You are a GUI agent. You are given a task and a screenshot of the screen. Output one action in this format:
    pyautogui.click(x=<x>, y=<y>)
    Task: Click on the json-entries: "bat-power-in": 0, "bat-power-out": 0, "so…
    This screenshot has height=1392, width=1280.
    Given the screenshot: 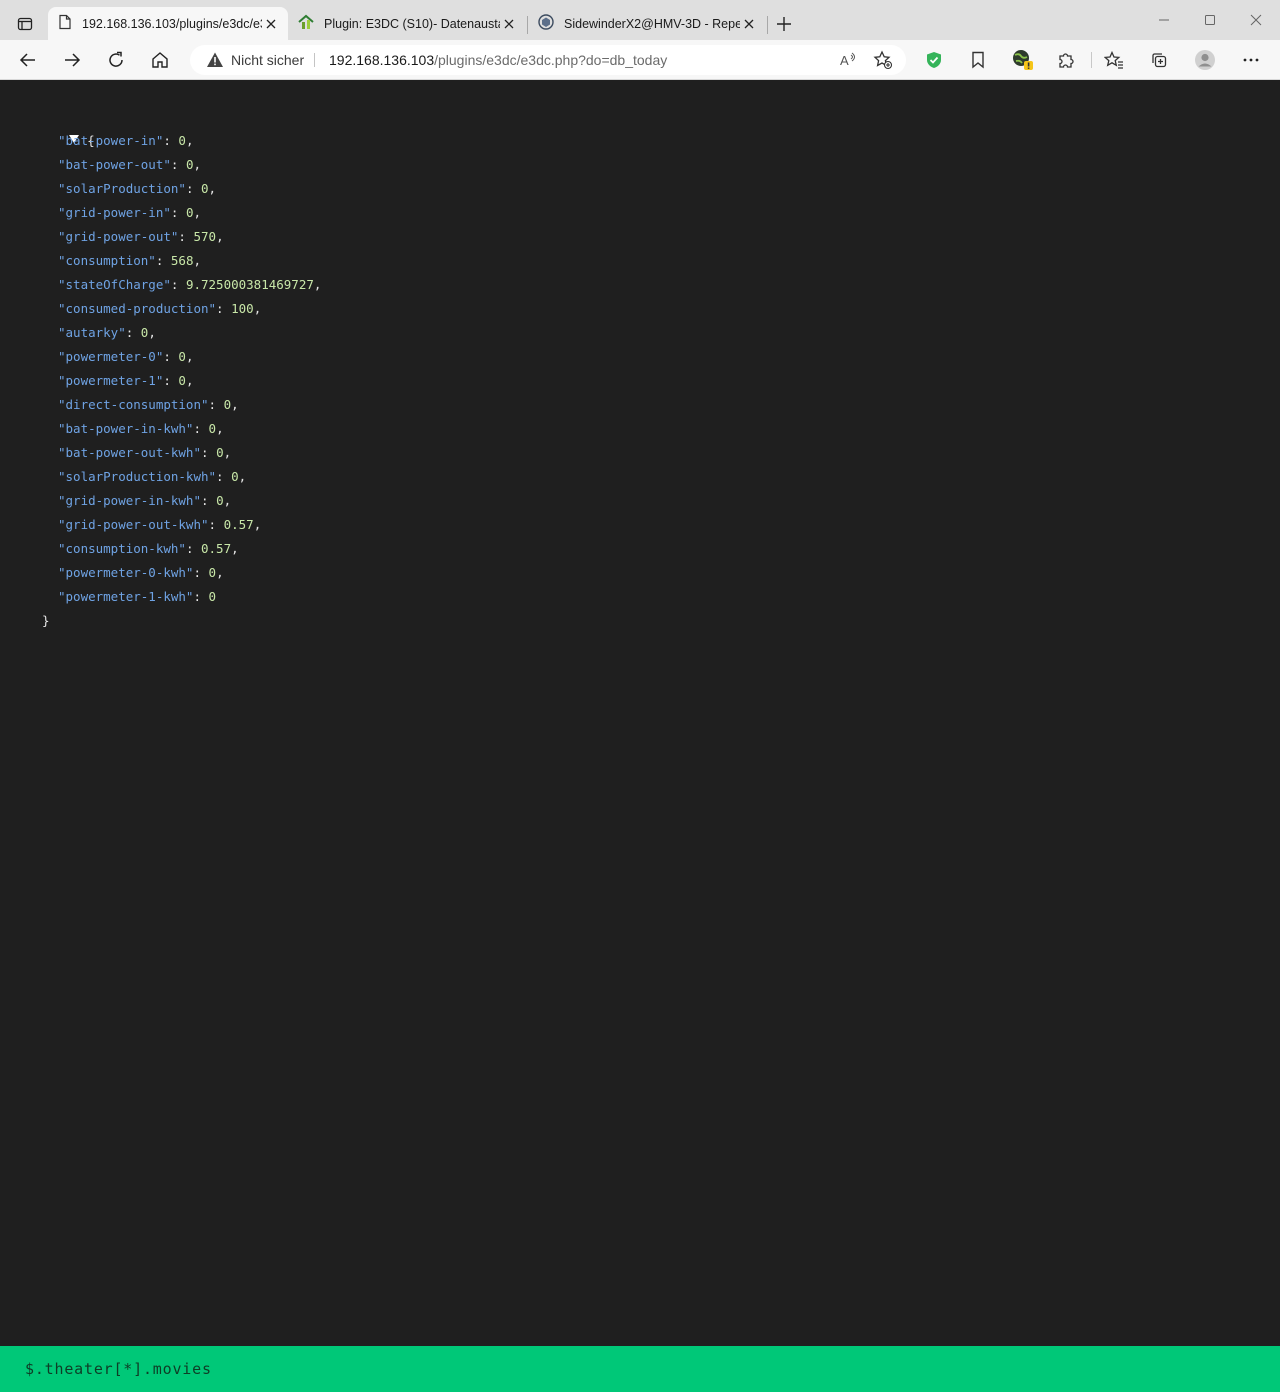 What is the action you would take?
    pyautogui.click(x=189, y=369)
    